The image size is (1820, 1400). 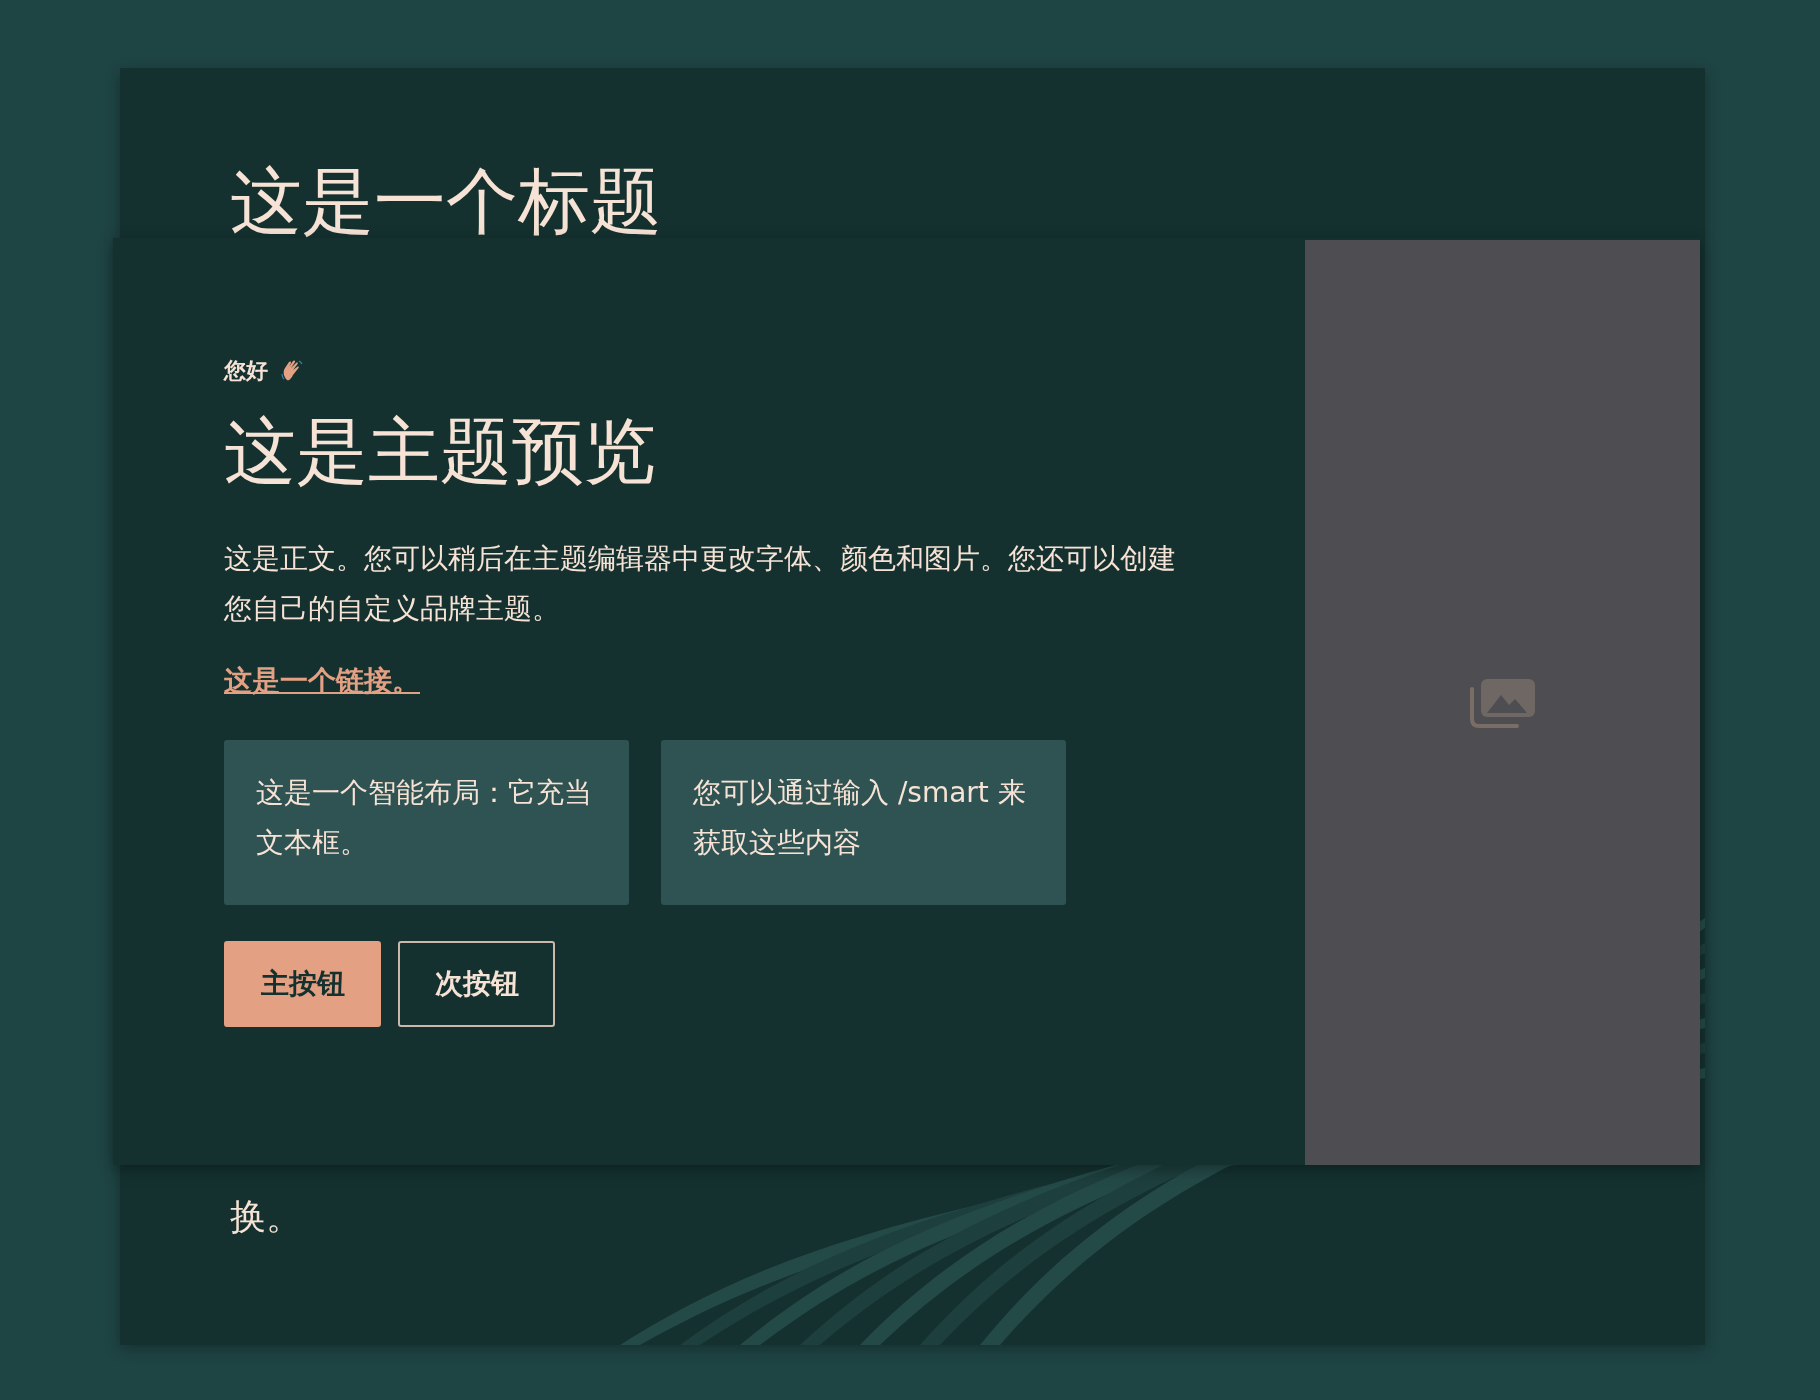 What do you see at coordinates (246, 371) in the screenshot?
I see `greeting-text: 您好` at bounding box center [246, 371].